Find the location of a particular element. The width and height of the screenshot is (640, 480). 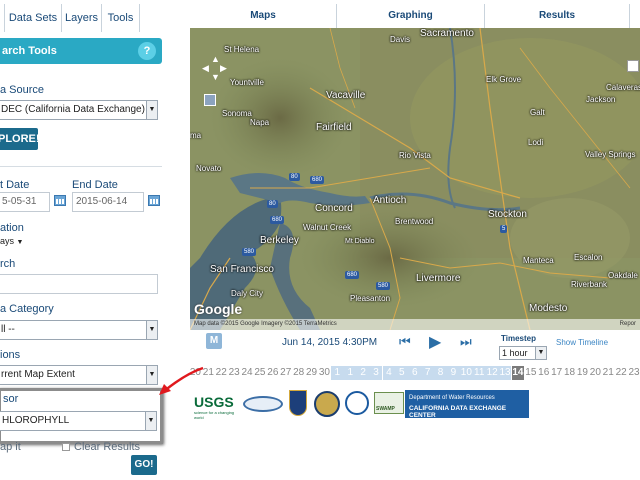

agency-seal-logo is located at coordinates (263, 404).